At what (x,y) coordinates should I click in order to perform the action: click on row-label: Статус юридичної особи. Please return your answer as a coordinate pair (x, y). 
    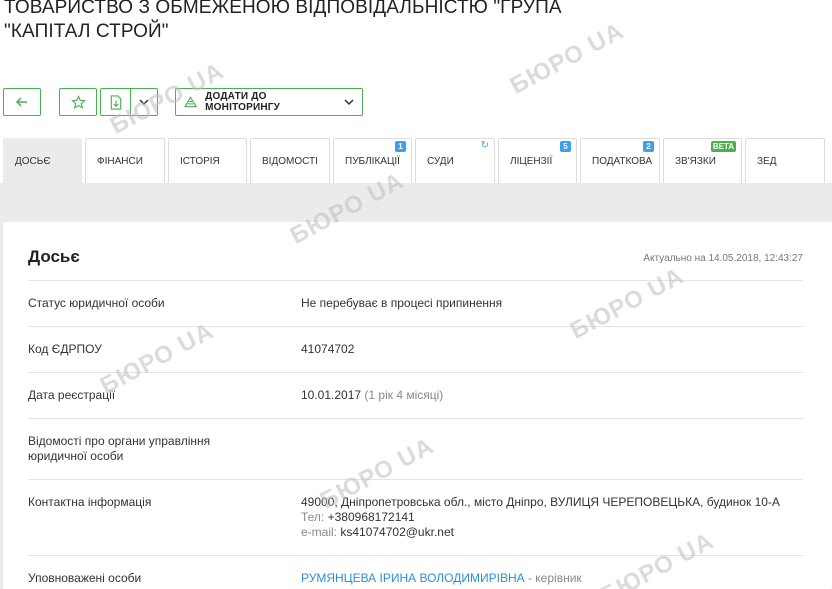
    Looking at the image, I should click on (96, 303).